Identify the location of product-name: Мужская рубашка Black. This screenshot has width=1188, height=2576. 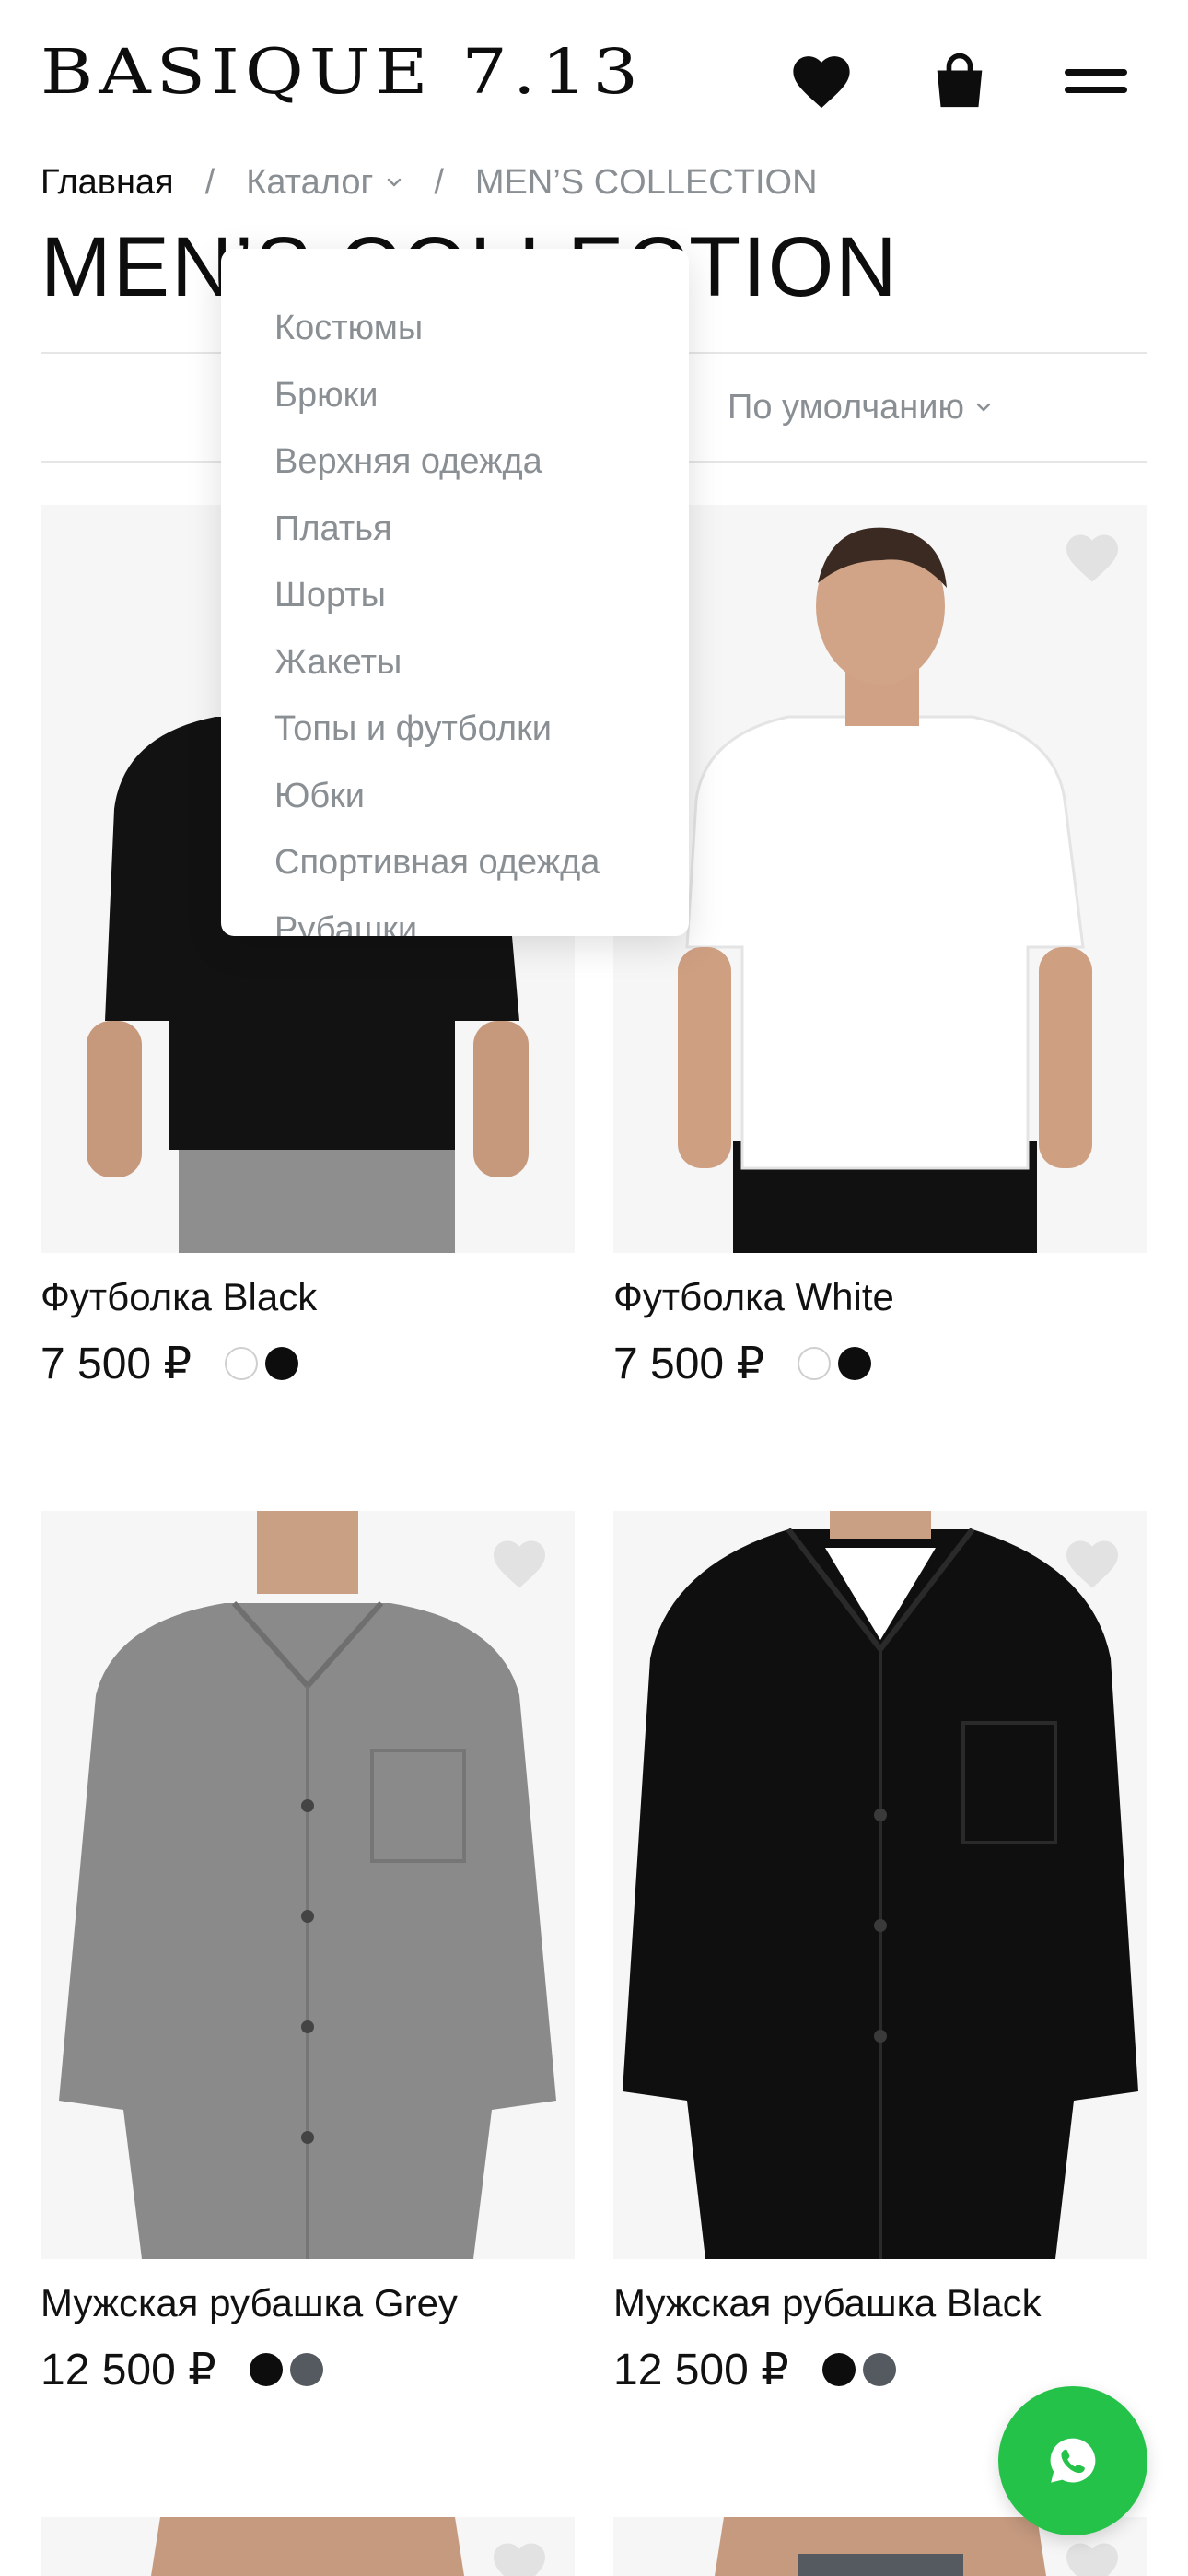
(827, 2303).